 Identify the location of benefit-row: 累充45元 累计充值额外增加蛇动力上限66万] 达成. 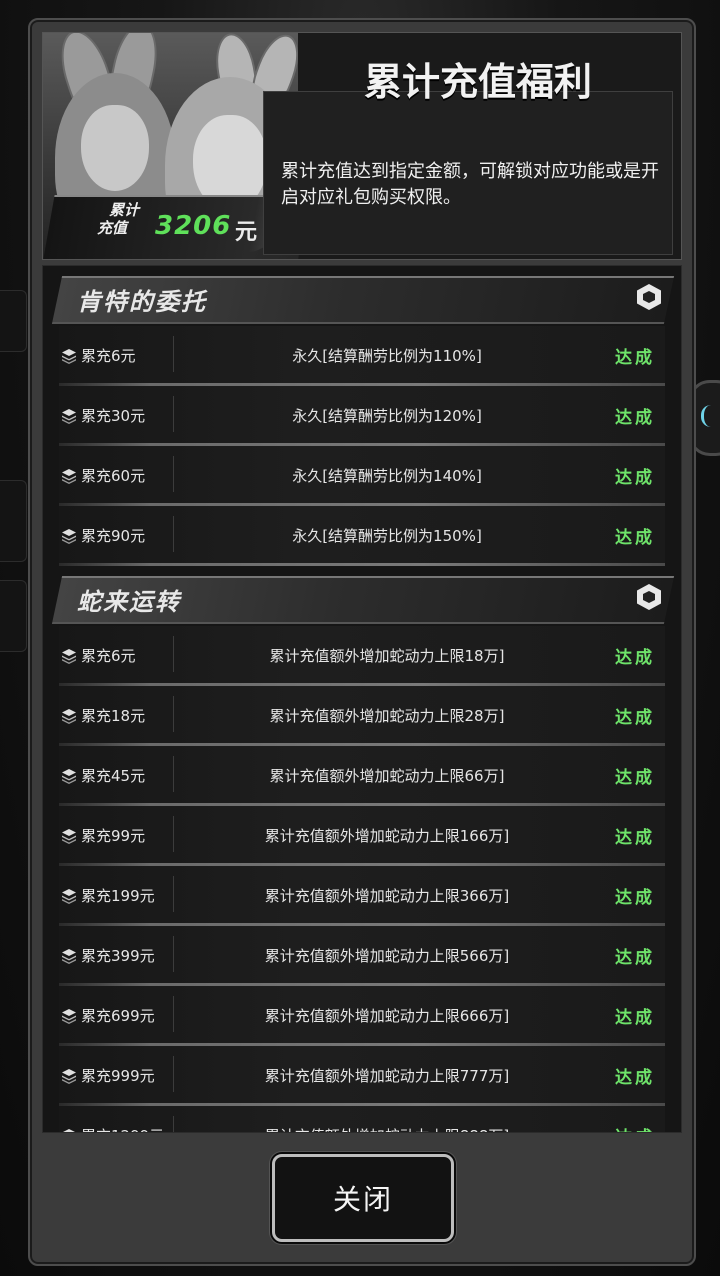
(362, 776).